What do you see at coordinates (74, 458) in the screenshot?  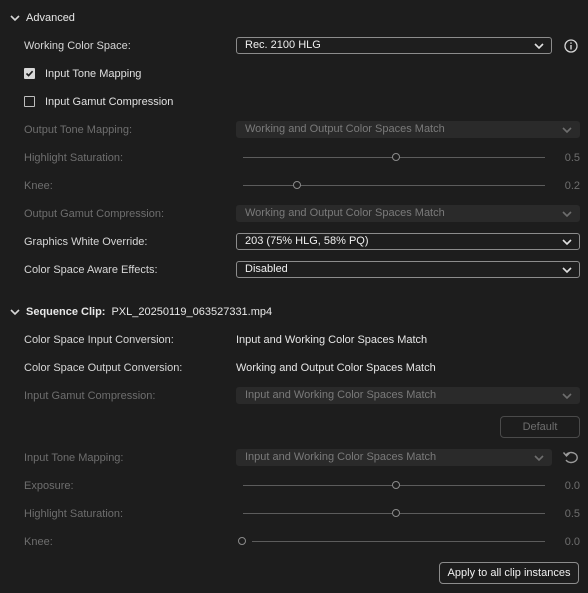 I see `clip-input-tone-mapping-label: Input Tone Mapping:` at bounding box center [74, 458].